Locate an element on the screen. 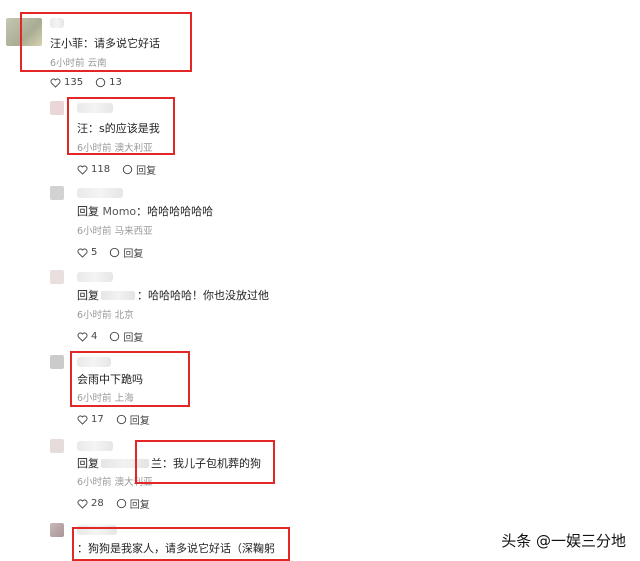  comment-text: 会雨中下跪吗 is located at coordinates (110, 380).